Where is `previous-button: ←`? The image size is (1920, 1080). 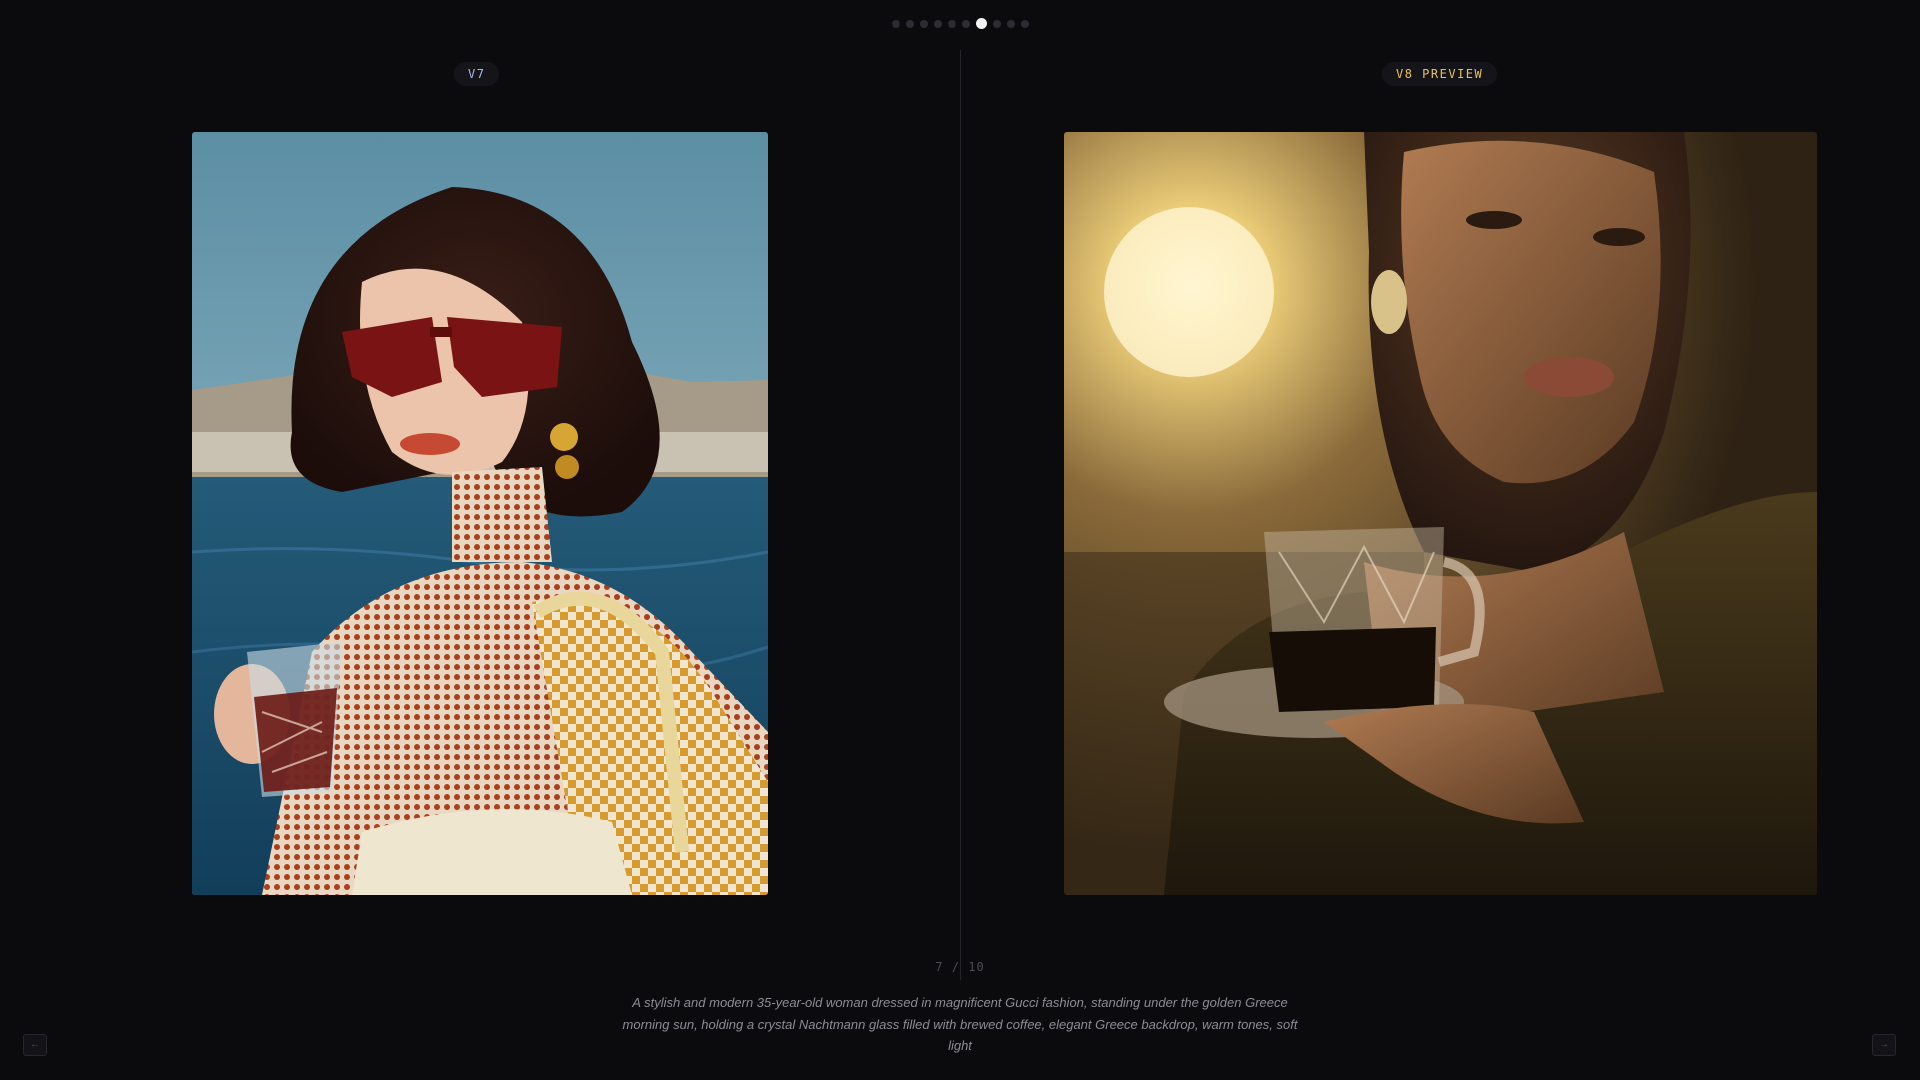 previous-button: ← is located at coordinates (35, 1045).